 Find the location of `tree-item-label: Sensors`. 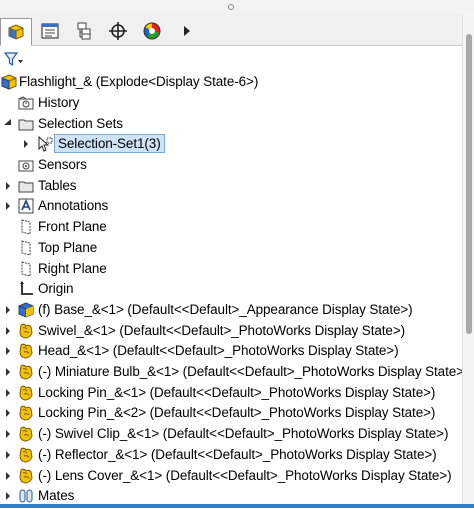

tree-item-label: Sensors is located at coordinates (62, 164).